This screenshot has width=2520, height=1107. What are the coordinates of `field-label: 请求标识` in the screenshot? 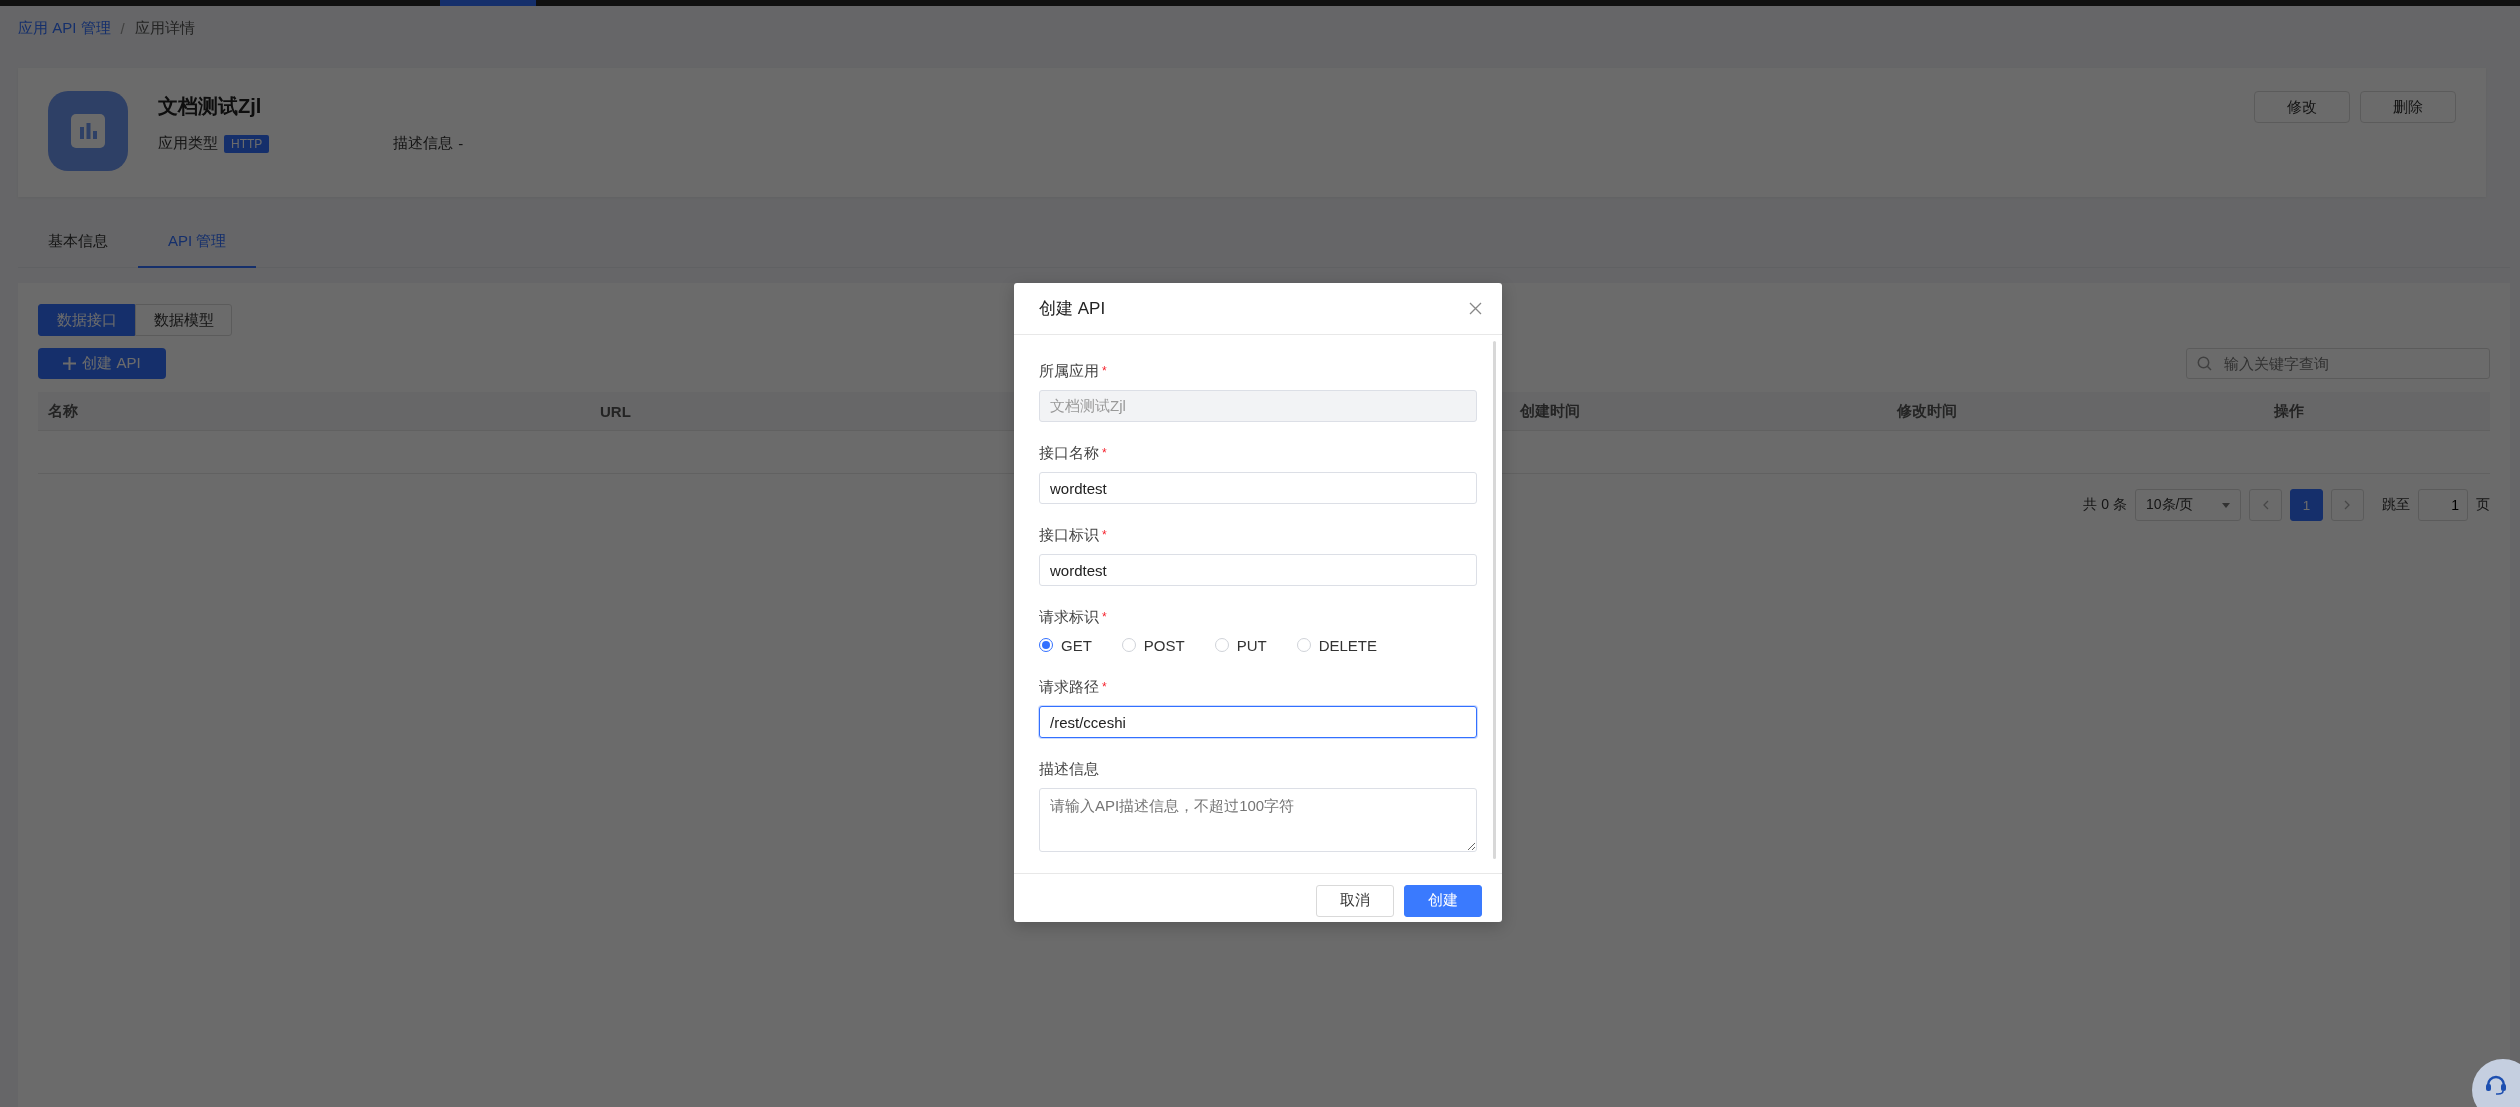 It's located at (1069, 617).